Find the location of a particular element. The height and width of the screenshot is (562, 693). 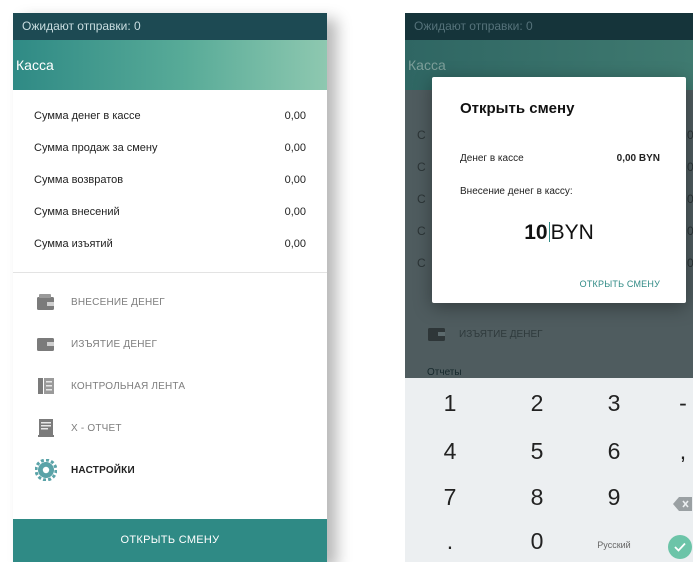

menu-item-label: ВНЕСЕНИЕ ДЕНЕГ is located at coordinates (118, 302).